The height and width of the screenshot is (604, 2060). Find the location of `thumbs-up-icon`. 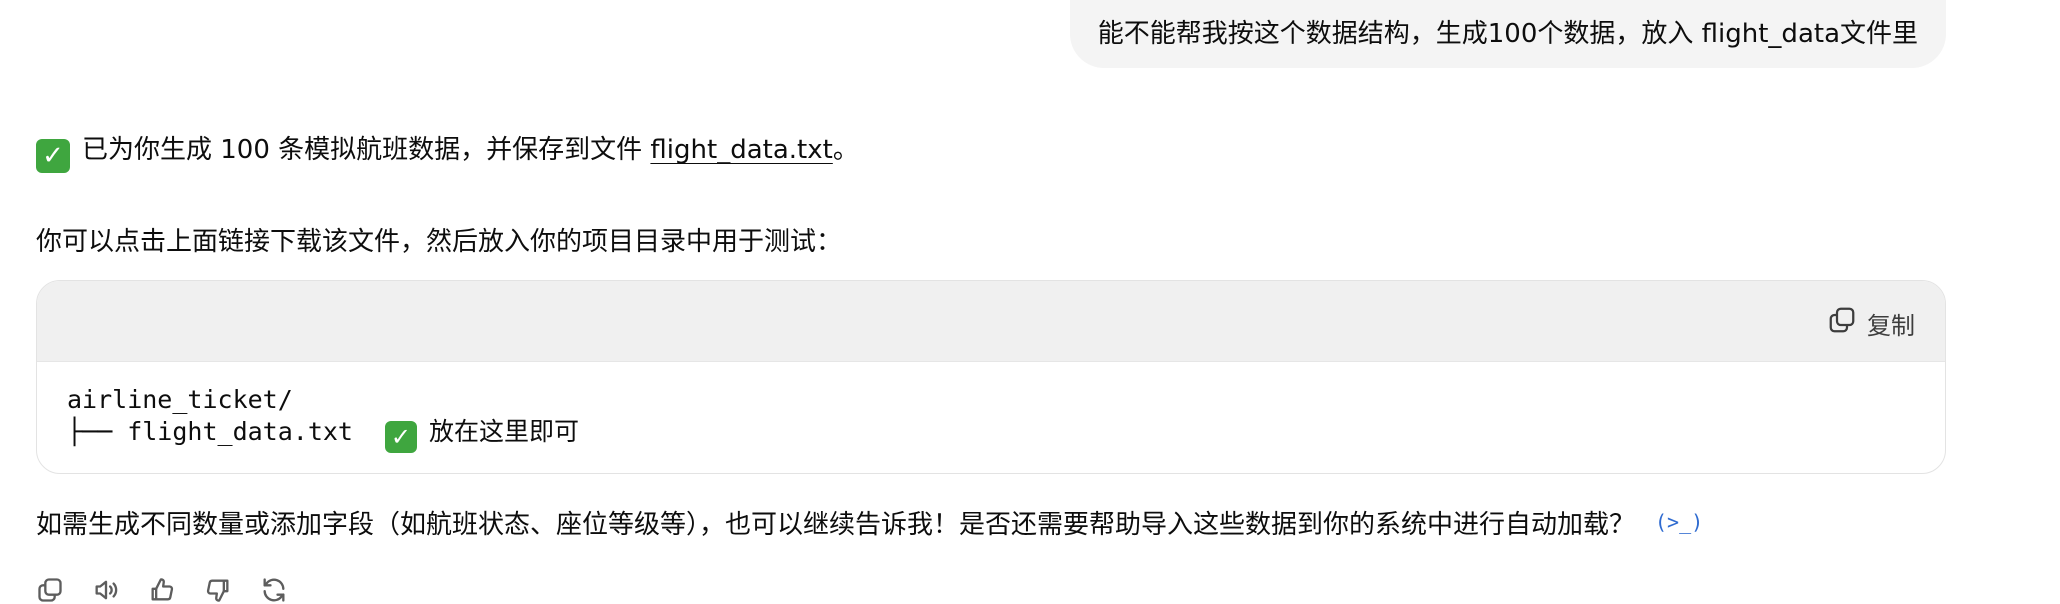

thumbs-up-icon is located at coordinates (162, 589).